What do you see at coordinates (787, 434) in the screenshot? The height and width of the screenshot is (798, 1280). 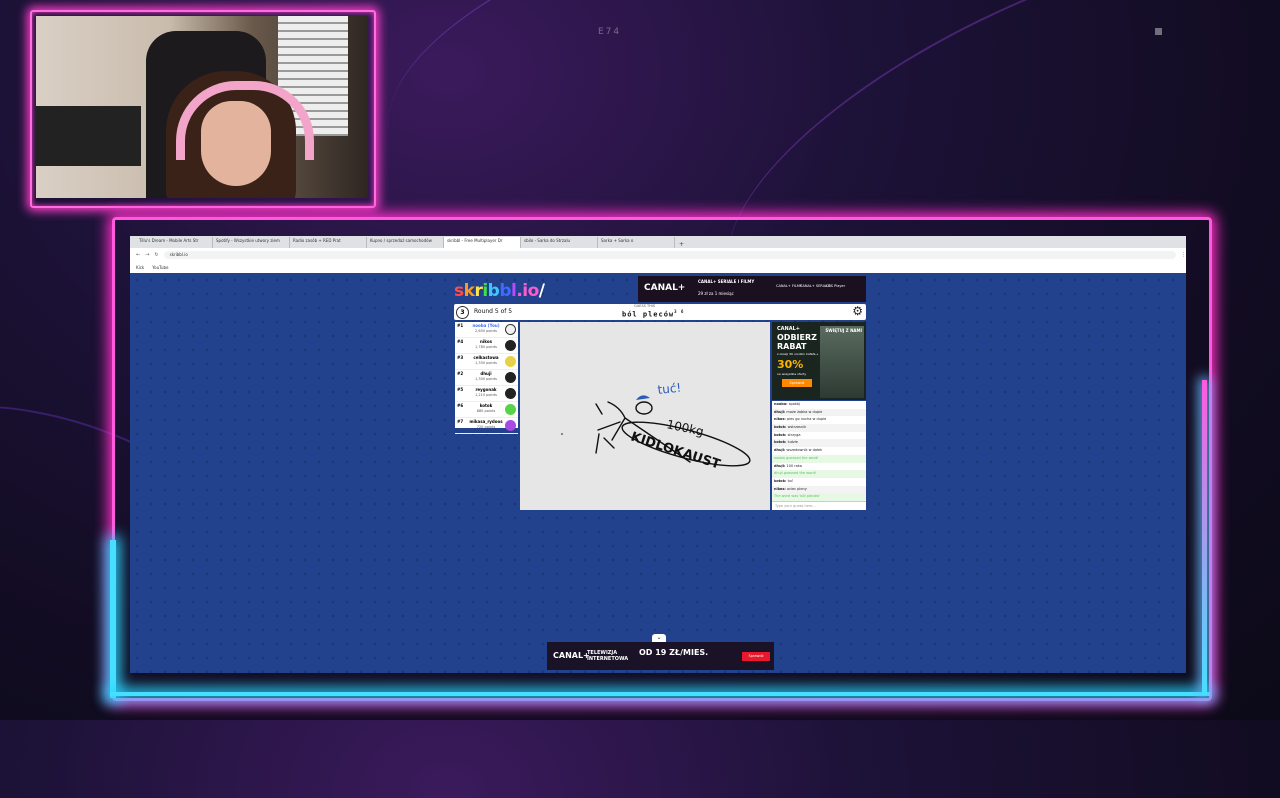 I see `chat-message: kotok: strzyga` at bounding box center [787, 434].